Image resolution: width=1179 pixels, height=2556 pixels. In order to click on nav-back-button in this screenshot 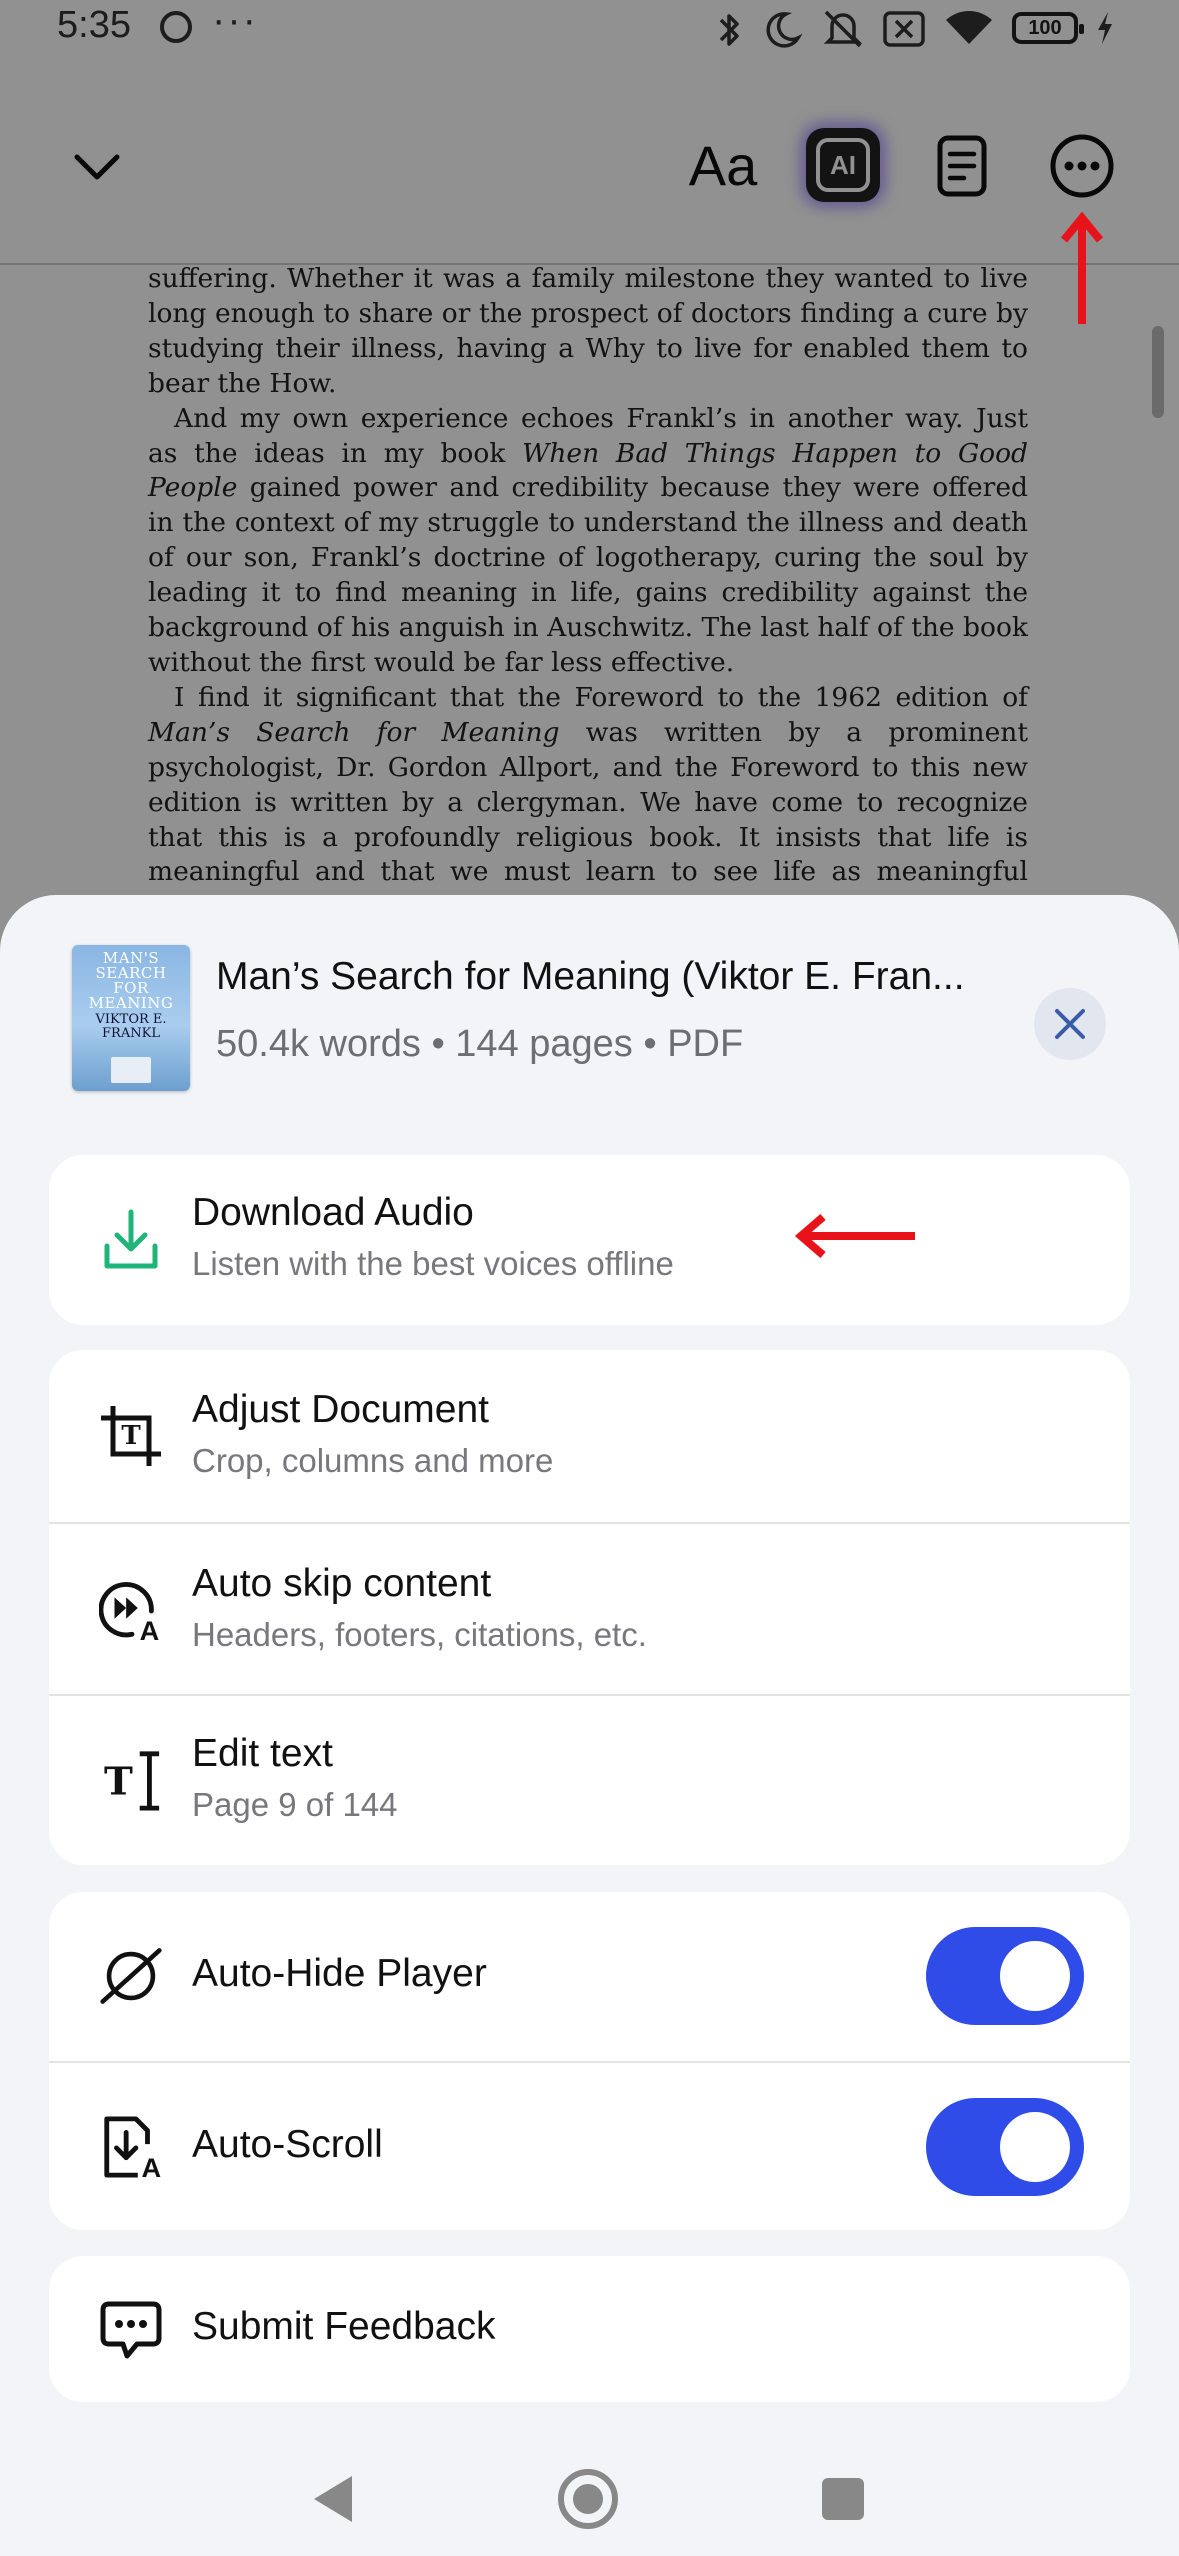, I will do `click(335, 2499)`.